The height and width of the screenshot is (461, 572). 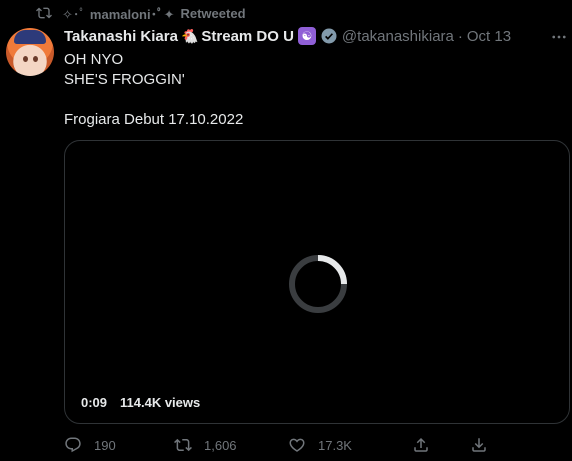 I want to click on retweet-button: 1,606, so click(x=205, y=445).